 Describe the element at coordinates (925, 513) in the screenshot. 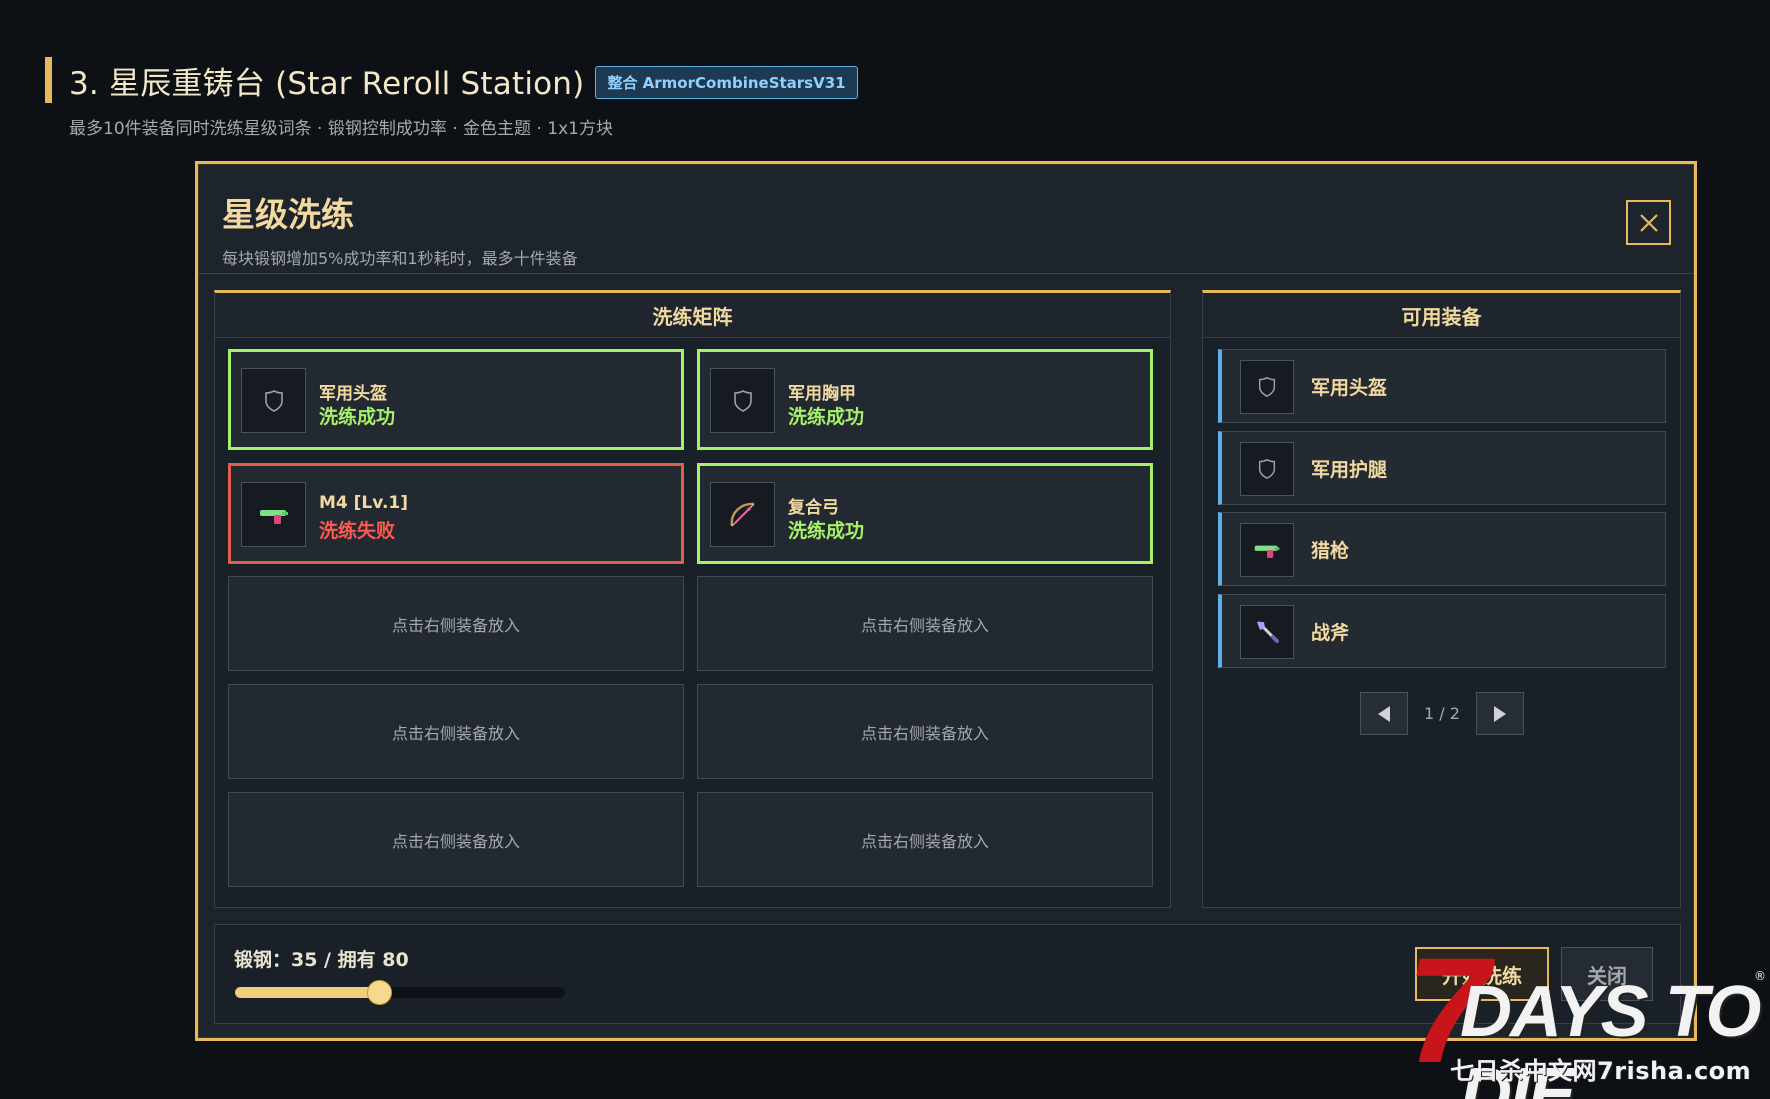

I see `matrix-slot: 复合弓 洗练成功` at that location.